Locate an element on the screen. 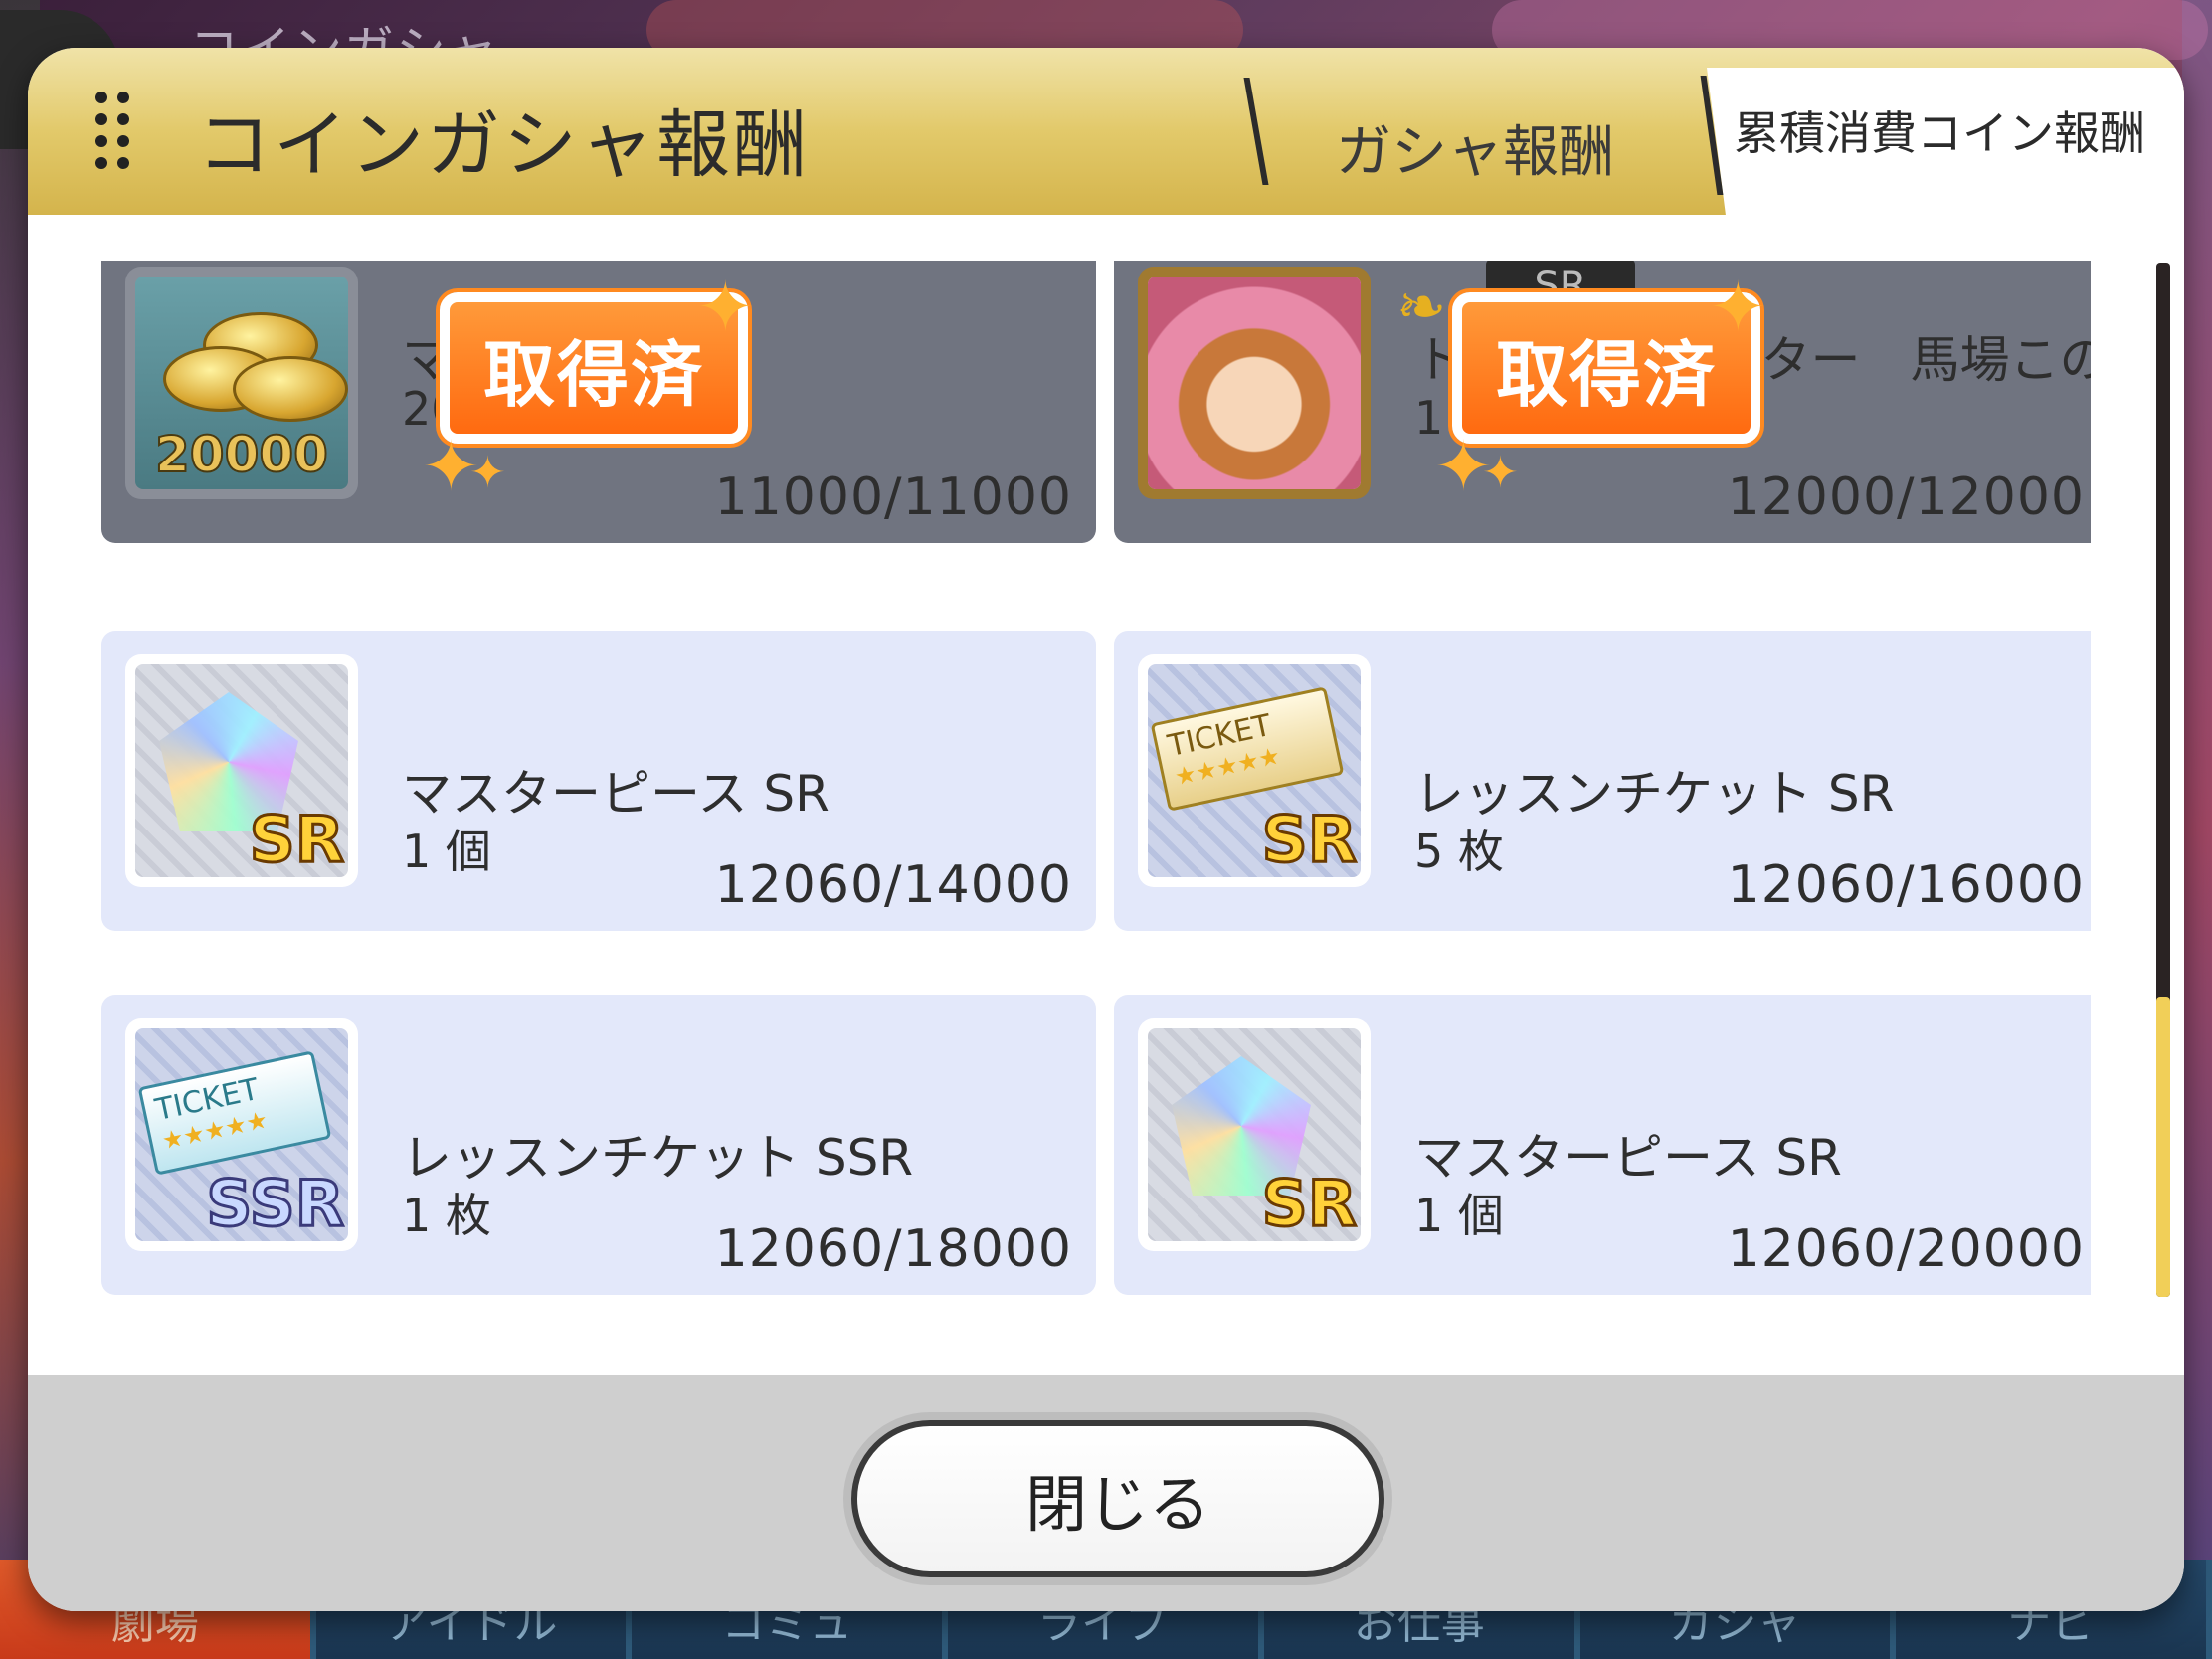 The width and height of the screenshot is (2212, 1659). idol-card-portrait-icon is located at coordinates (1254, 382).